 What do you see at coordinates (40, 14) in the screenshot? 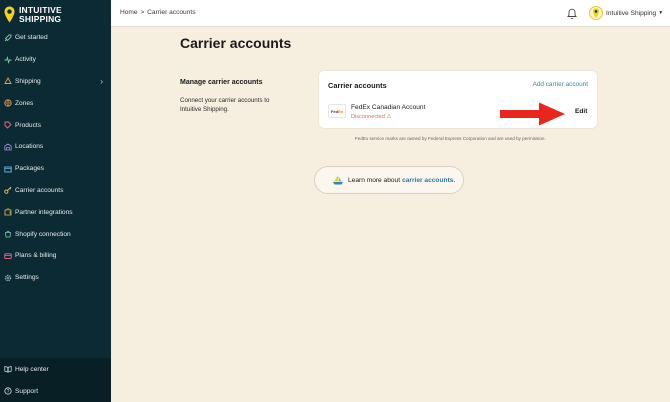
I see `app-name: INTUITIVE SHIPPING` at bounding box center [40, 14].